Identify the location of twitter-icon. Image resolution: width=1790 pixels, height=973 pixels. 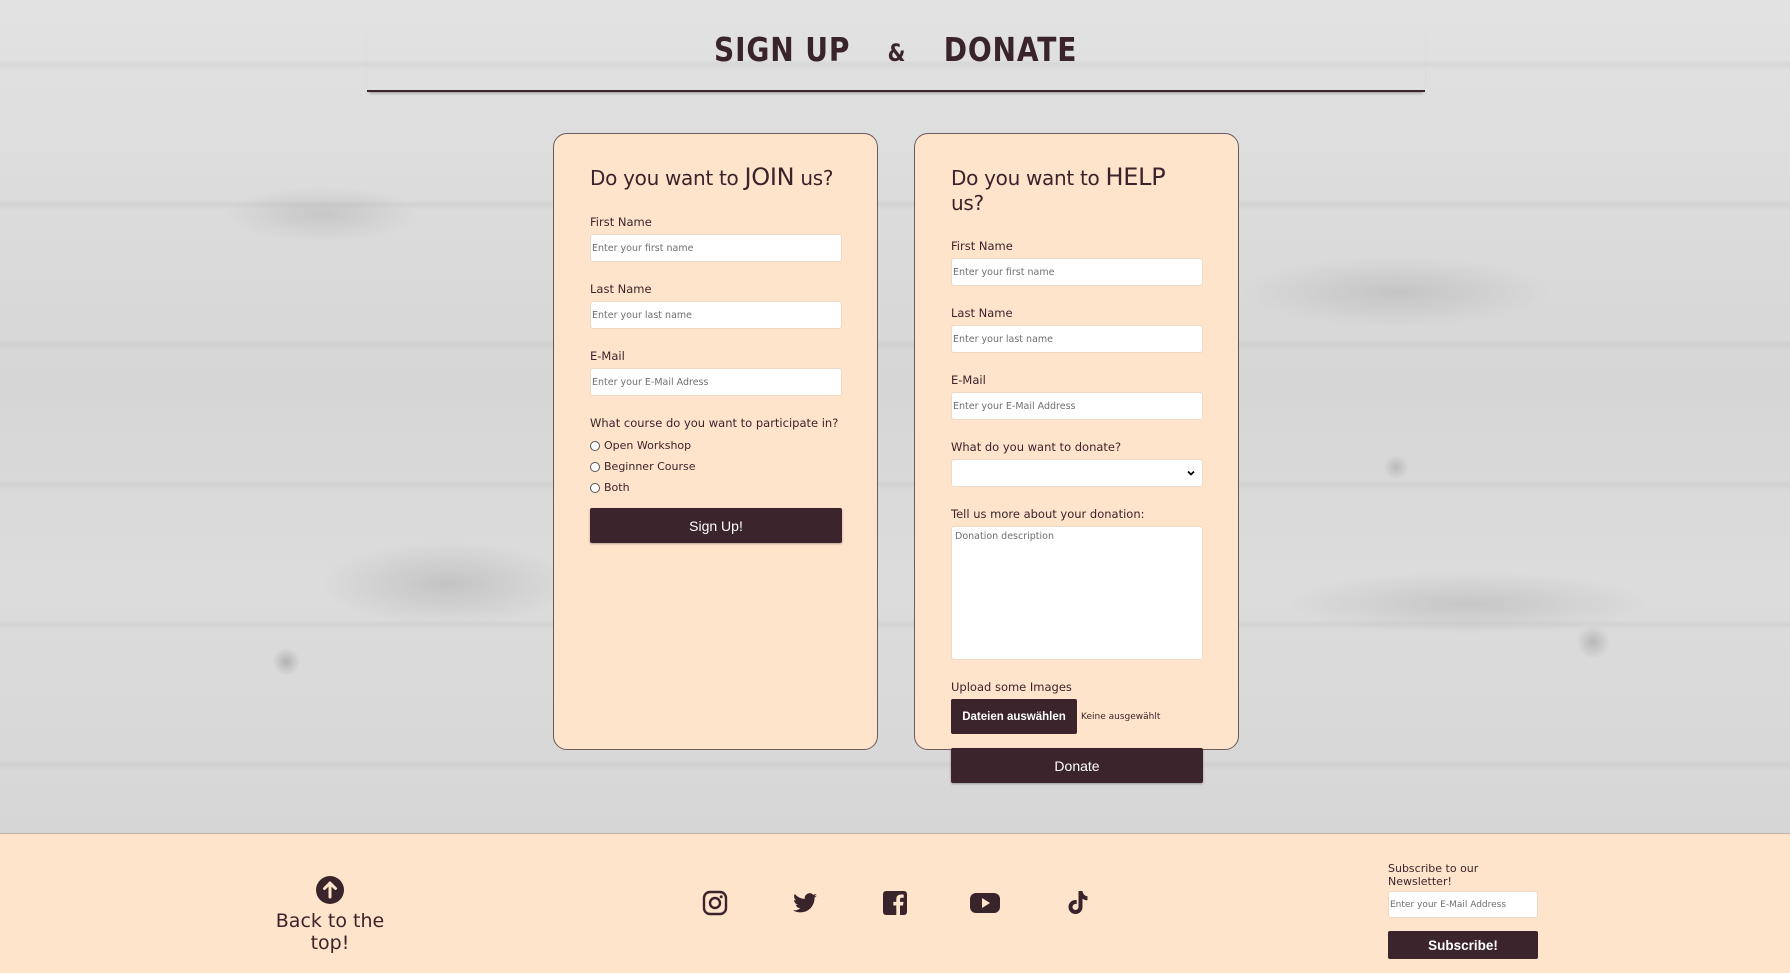
(805, 903).